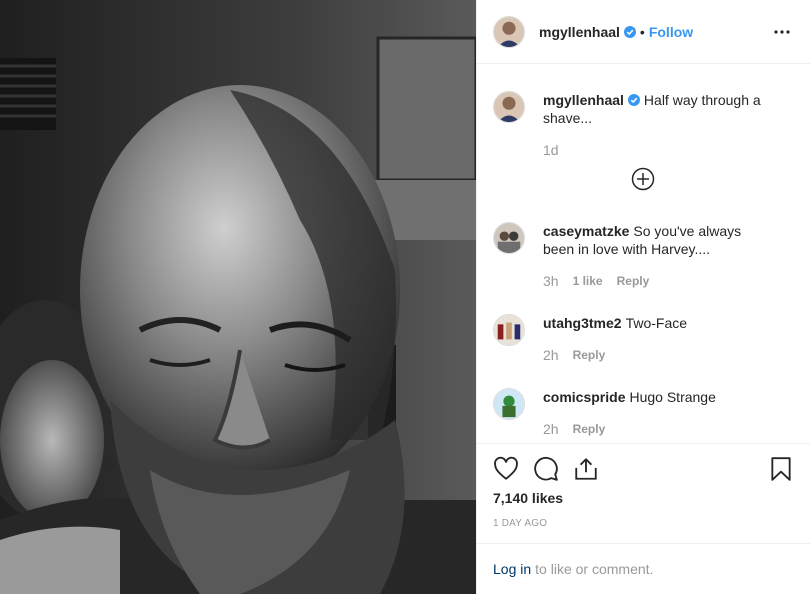 The image size is (810, 594). I want to click on comment-likes: 1 like, so click(588, 281).